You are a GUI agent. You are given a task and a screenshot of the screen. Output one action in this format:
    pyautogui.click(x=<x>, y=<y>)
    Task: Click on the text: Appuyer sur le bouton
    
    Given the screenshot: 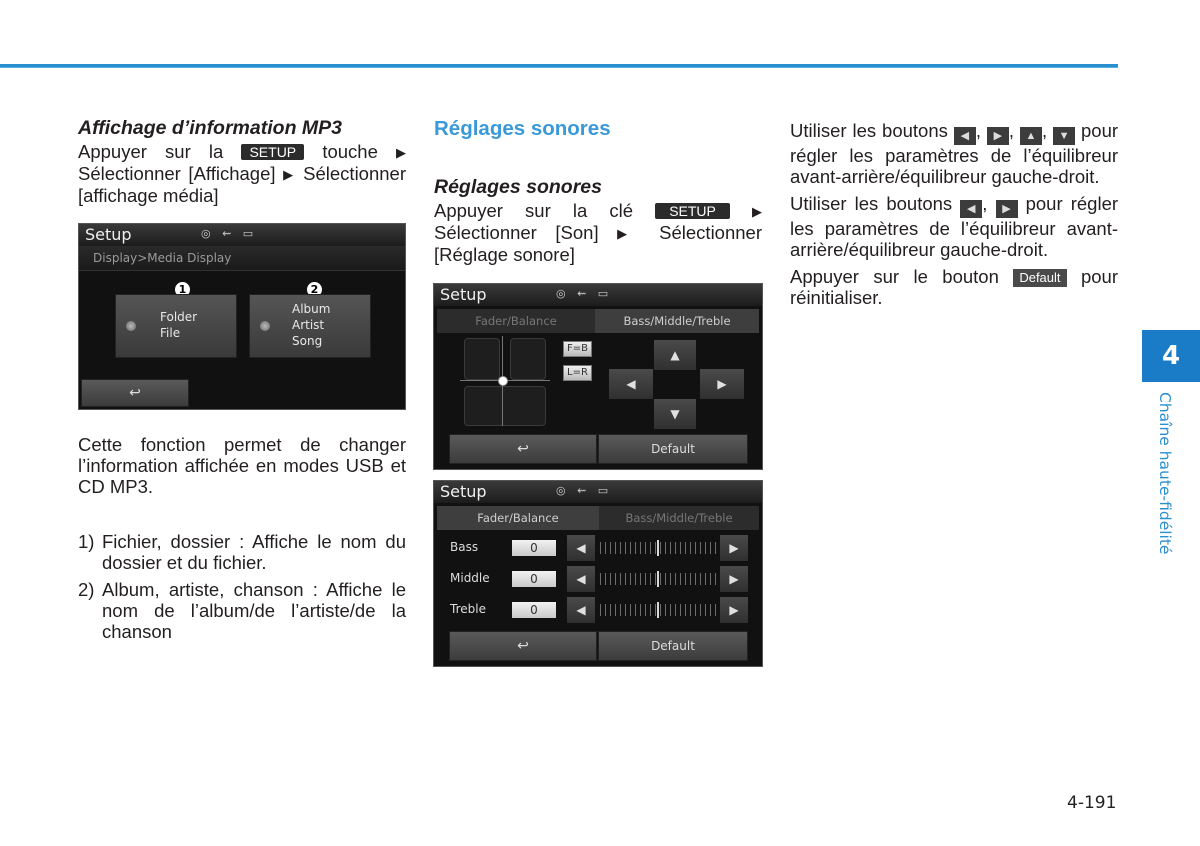 What is the action you would take?
    pyautogui.click(x=894, y=276)
    